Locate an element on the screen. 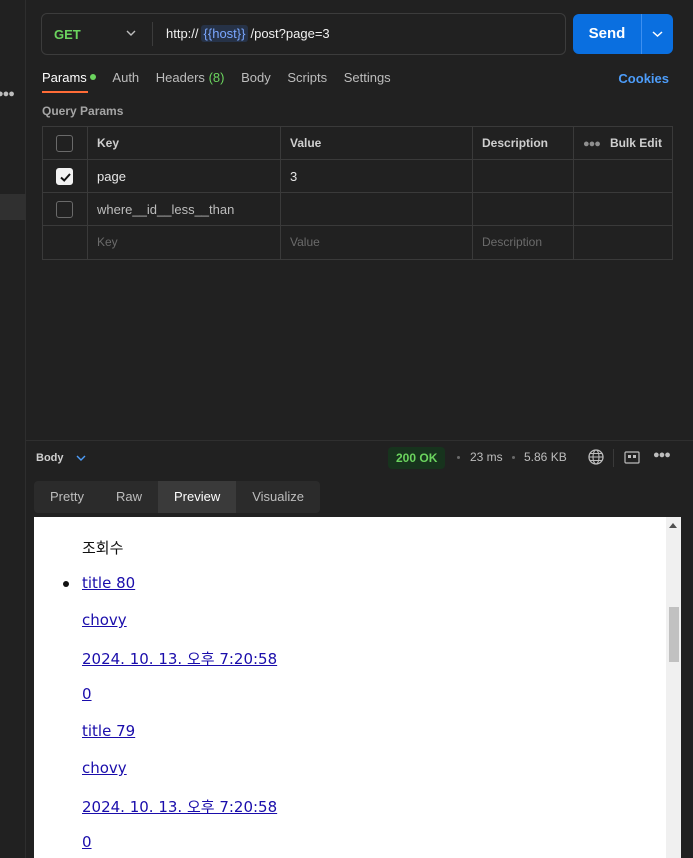  query-params-title: Query Params is located at coordinates (83, 111).